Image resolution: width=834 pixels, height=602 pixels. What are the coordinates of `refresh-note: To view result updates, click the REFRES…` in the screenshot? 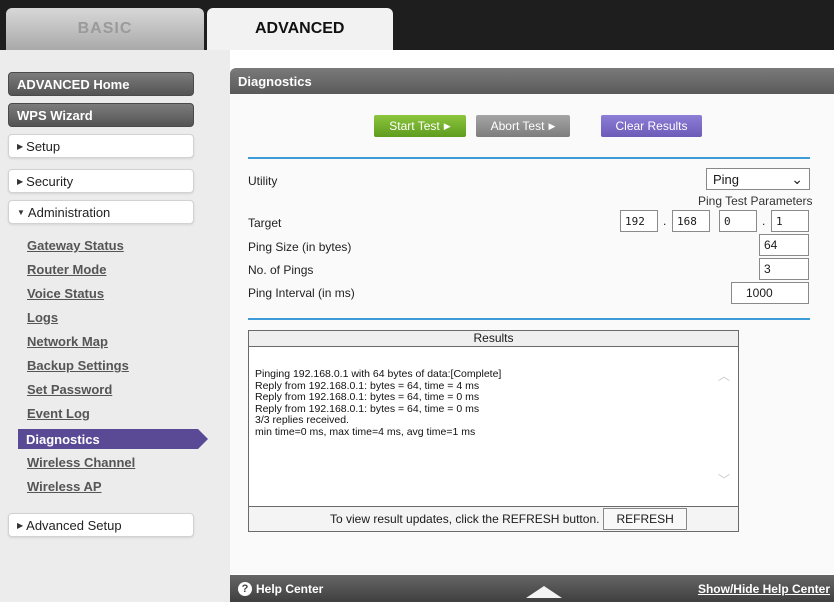 It's located at (465, 519).